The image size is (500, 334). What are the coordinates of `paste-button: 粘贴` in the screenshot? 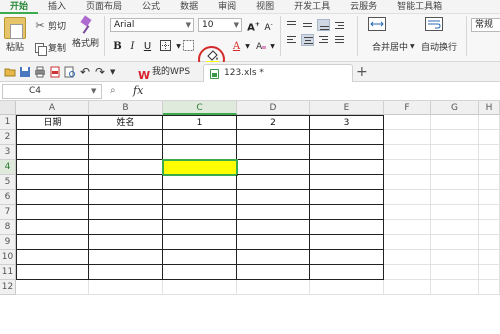 It's located at (15, 35).